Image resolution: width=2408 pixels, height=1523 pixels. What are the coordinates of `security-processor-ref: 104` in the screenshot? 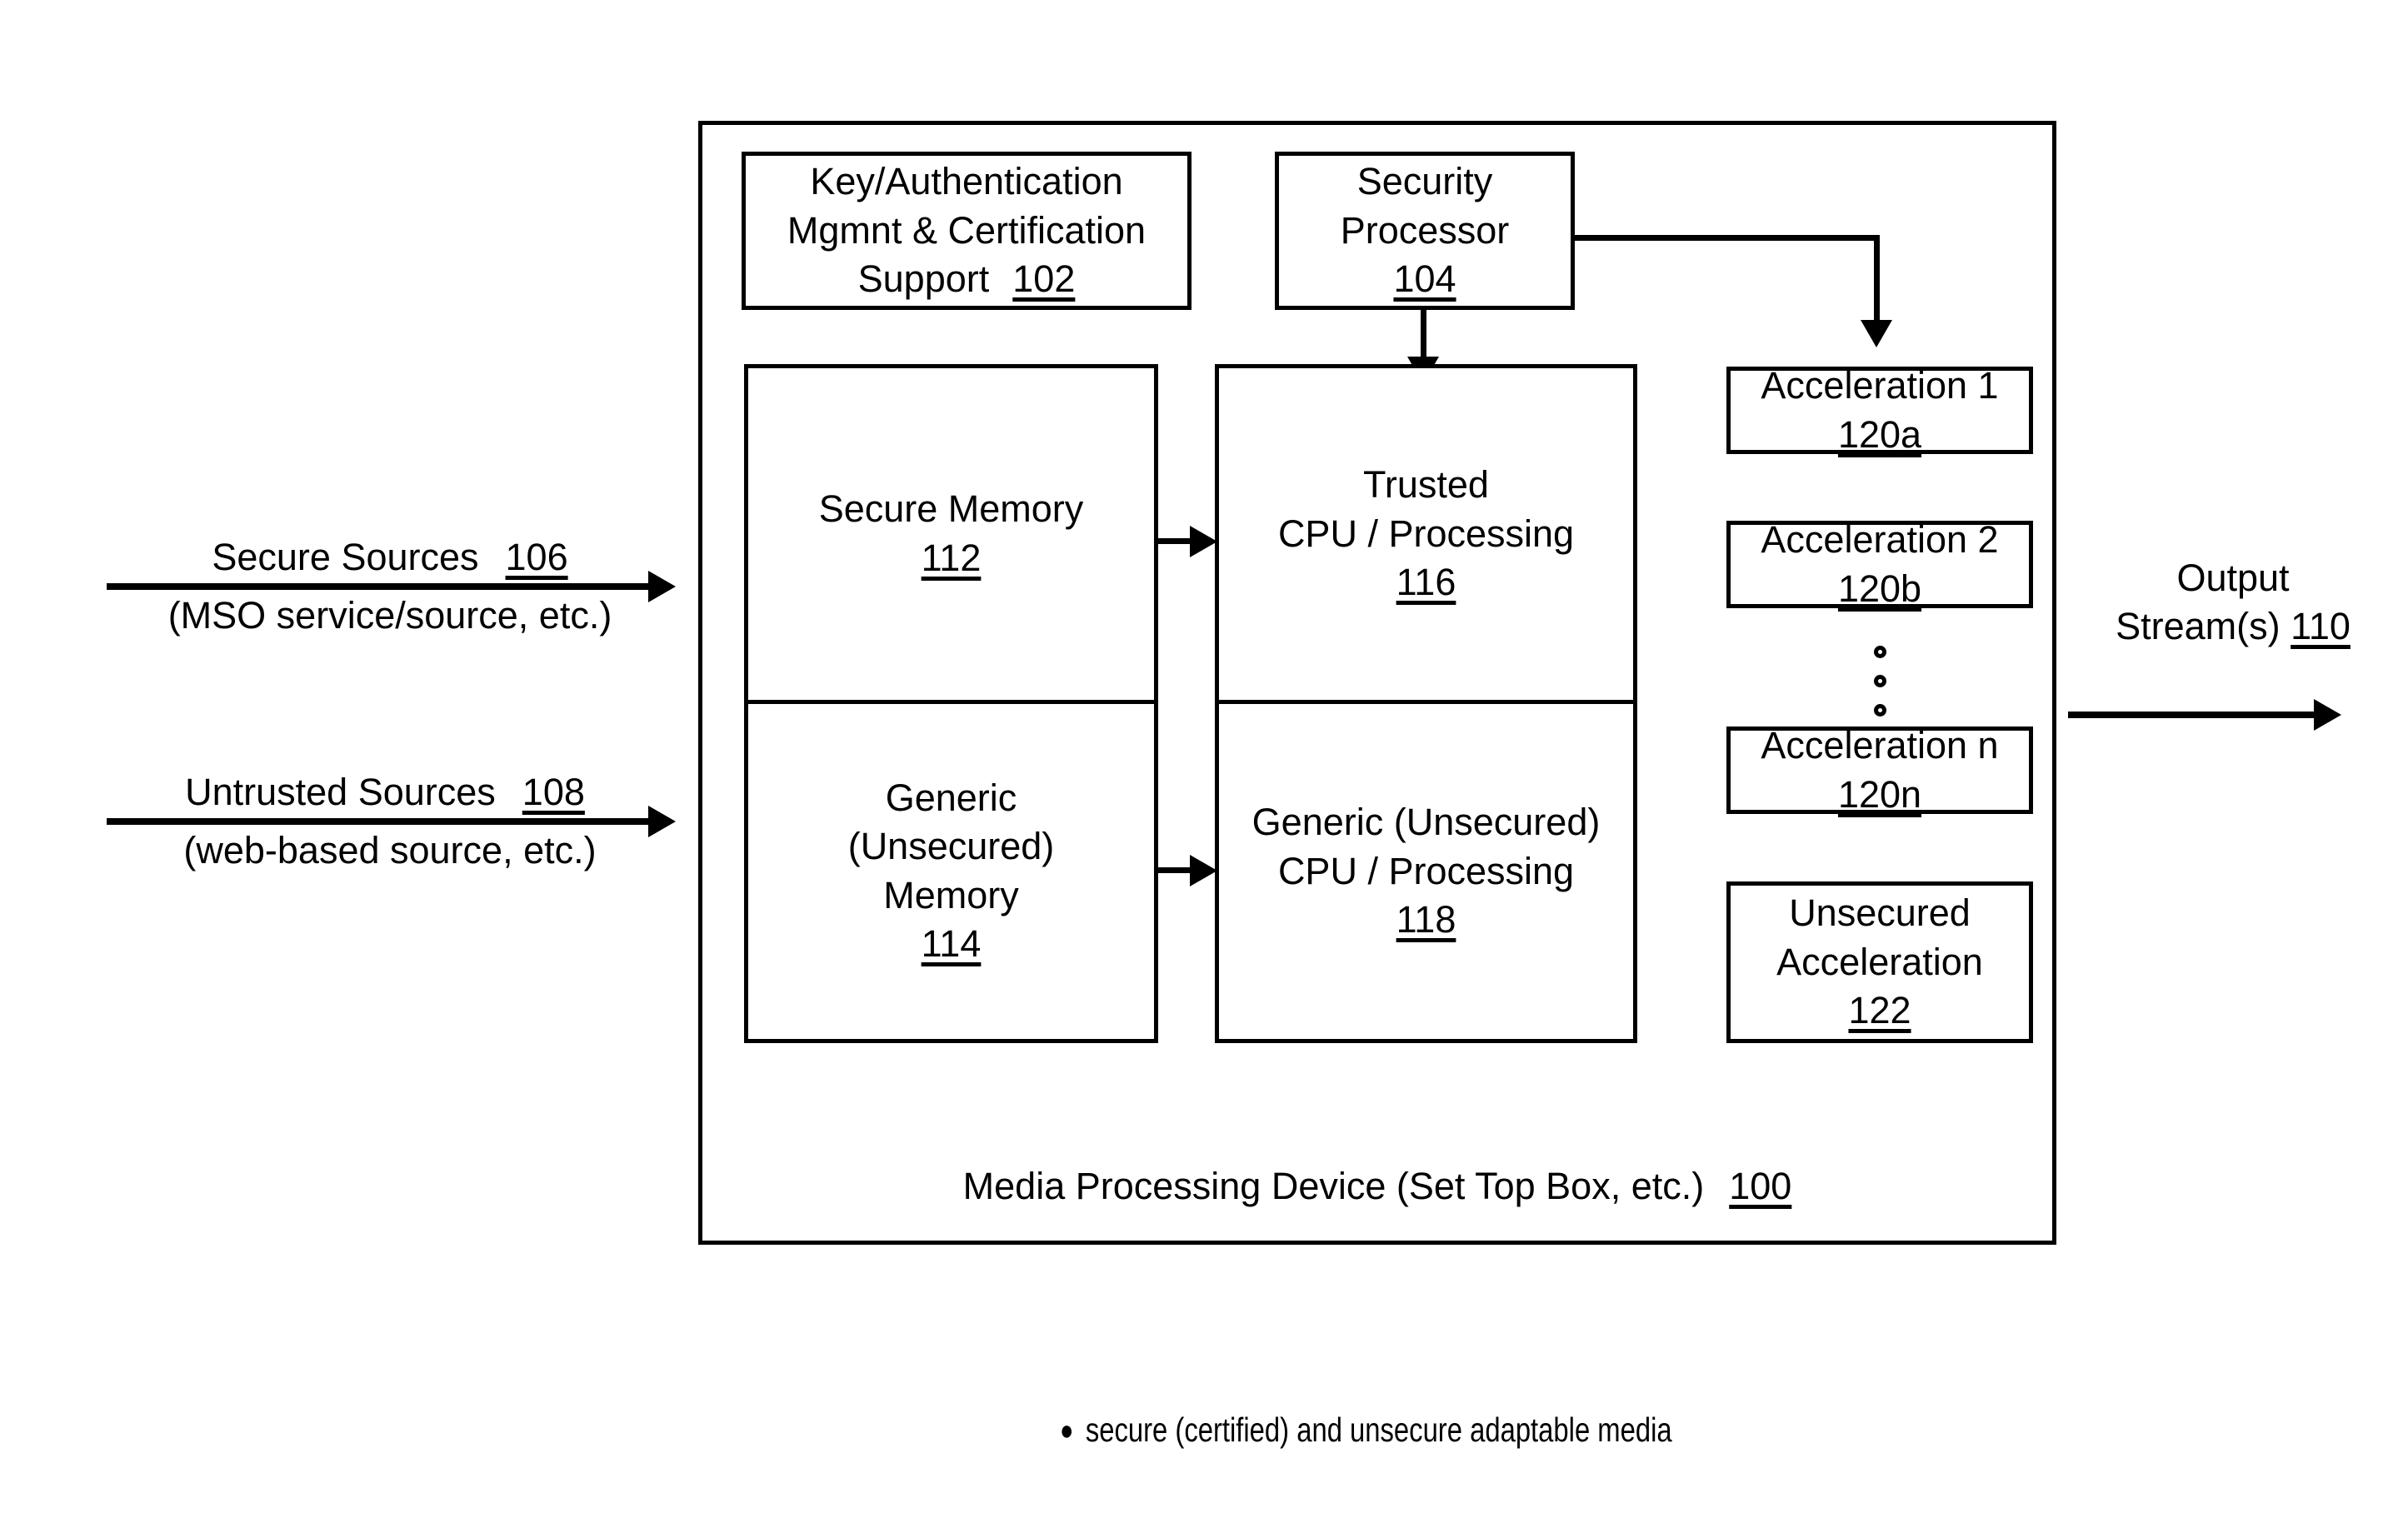 It's located at (1424, 279).